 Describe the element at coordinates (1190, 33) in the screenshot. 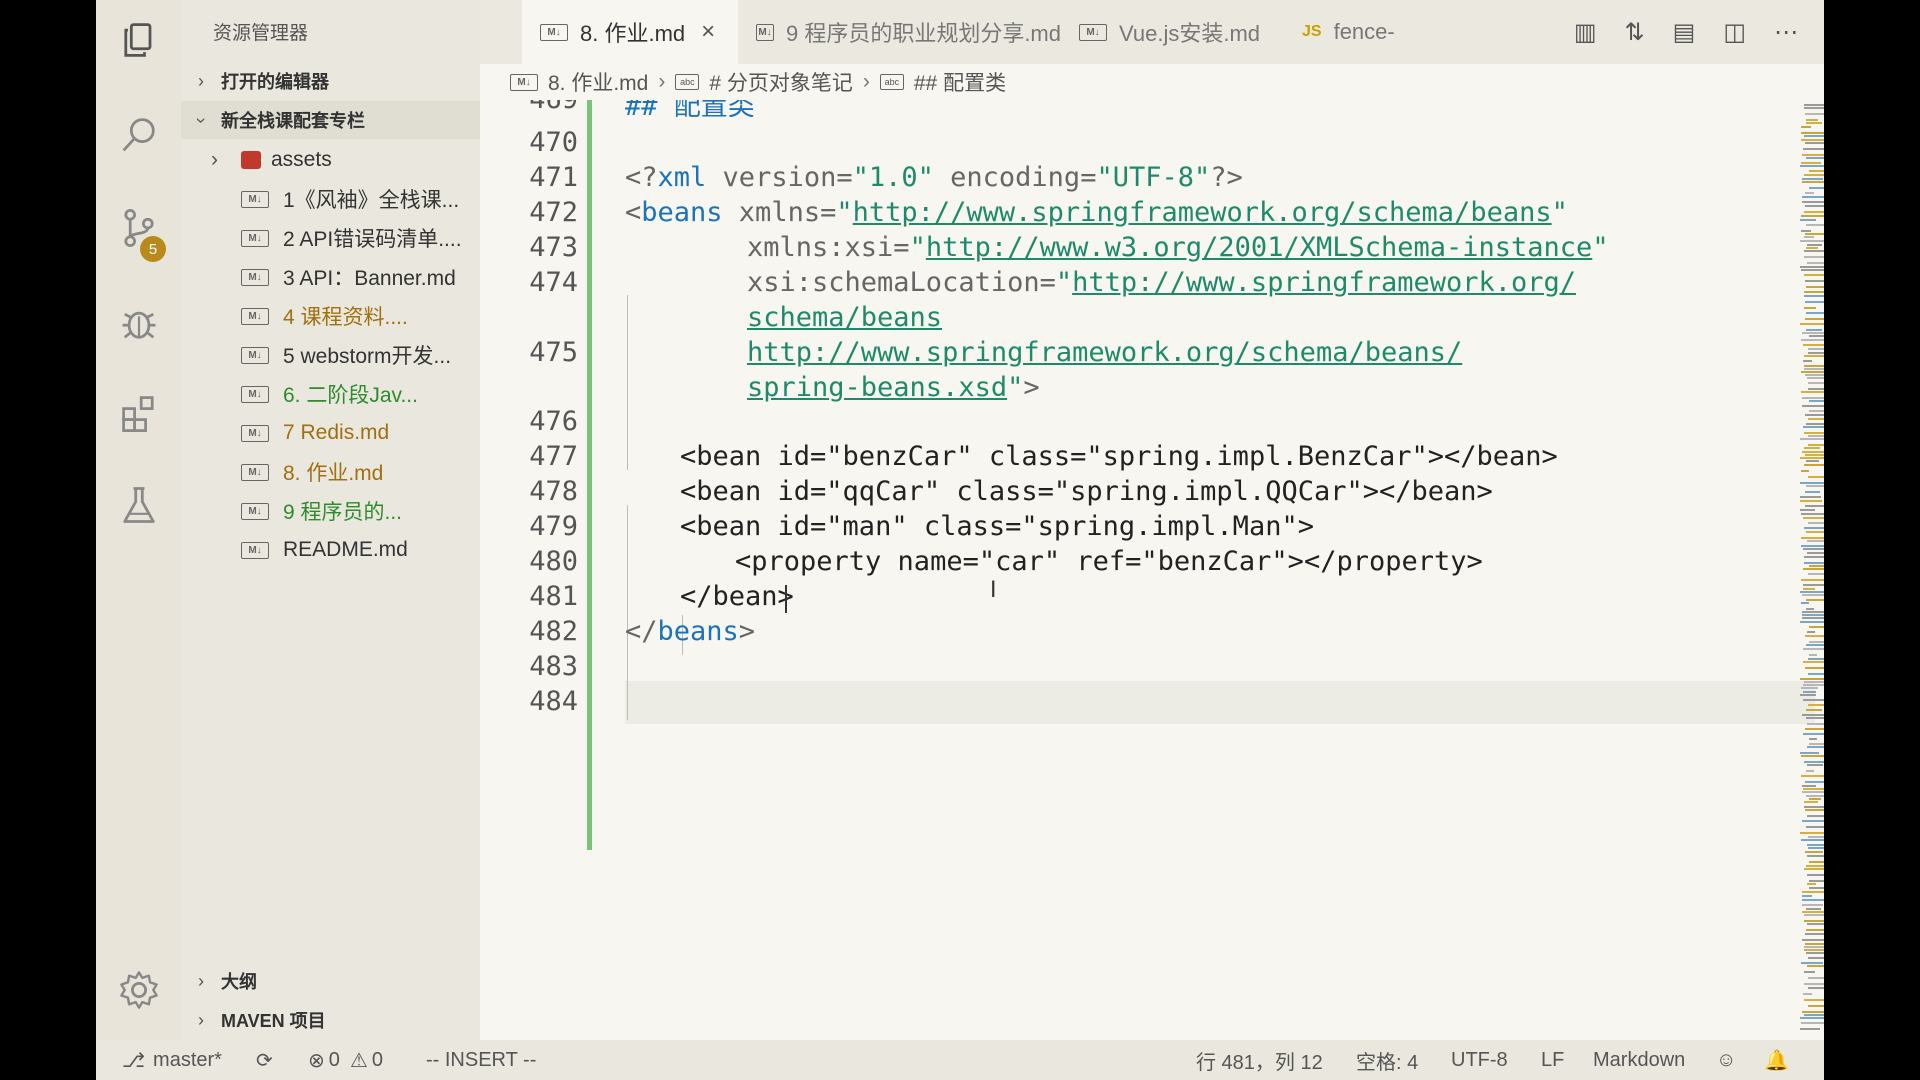

I see `tab-label: Vue.js安装.md` at that location.